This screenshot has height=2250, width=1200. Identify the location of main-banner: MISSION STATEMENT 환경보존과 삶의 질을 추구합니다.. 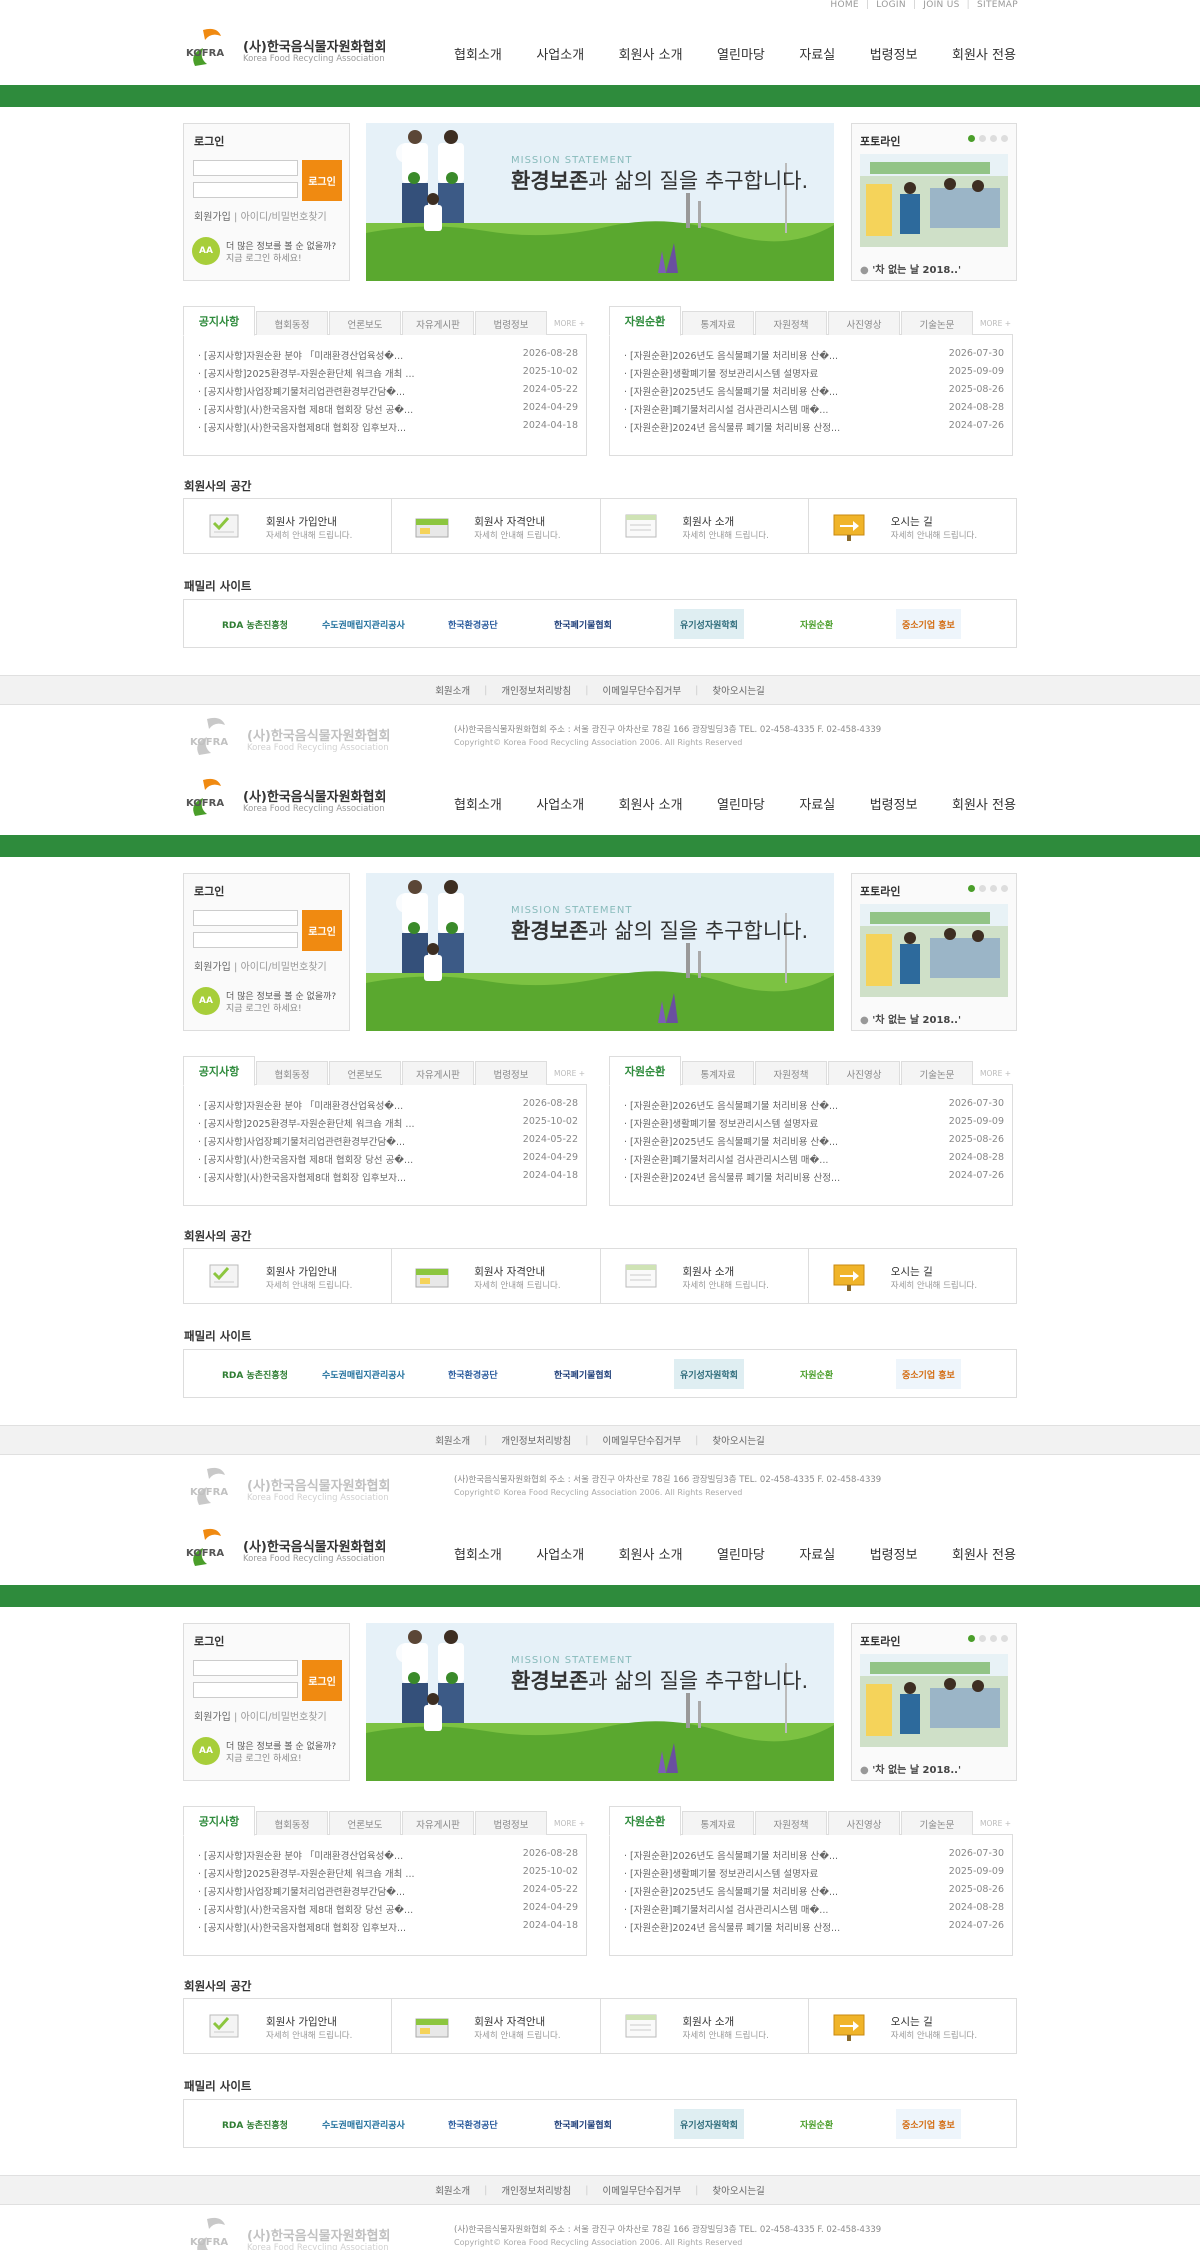
(600, 952).